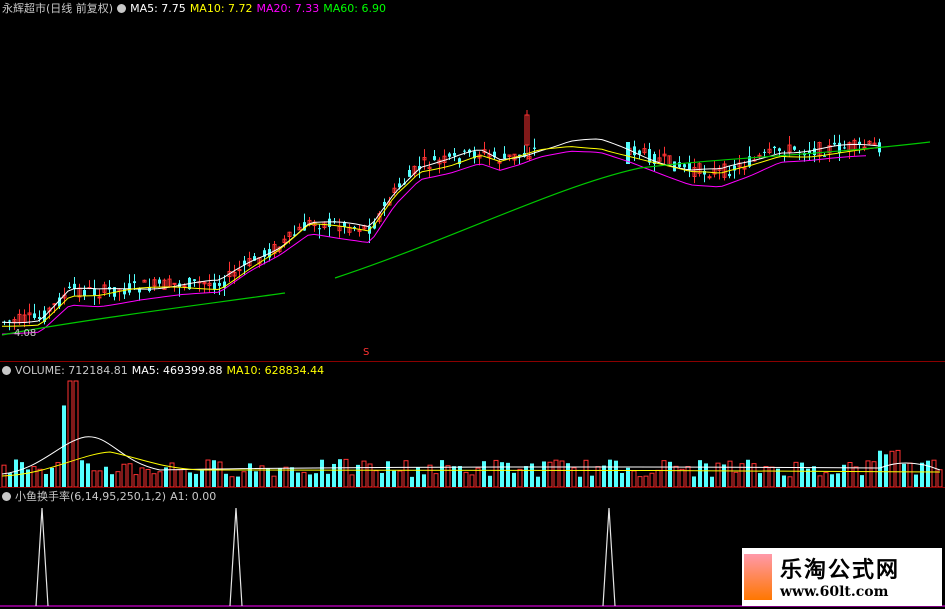 Image resolution: width=945 pixels, height=609 pixels. What do you see at coordinates (158, 8) in the screenshot?
I see `ma5-label: MA5: 7.75` at bounding box center [158, 8].